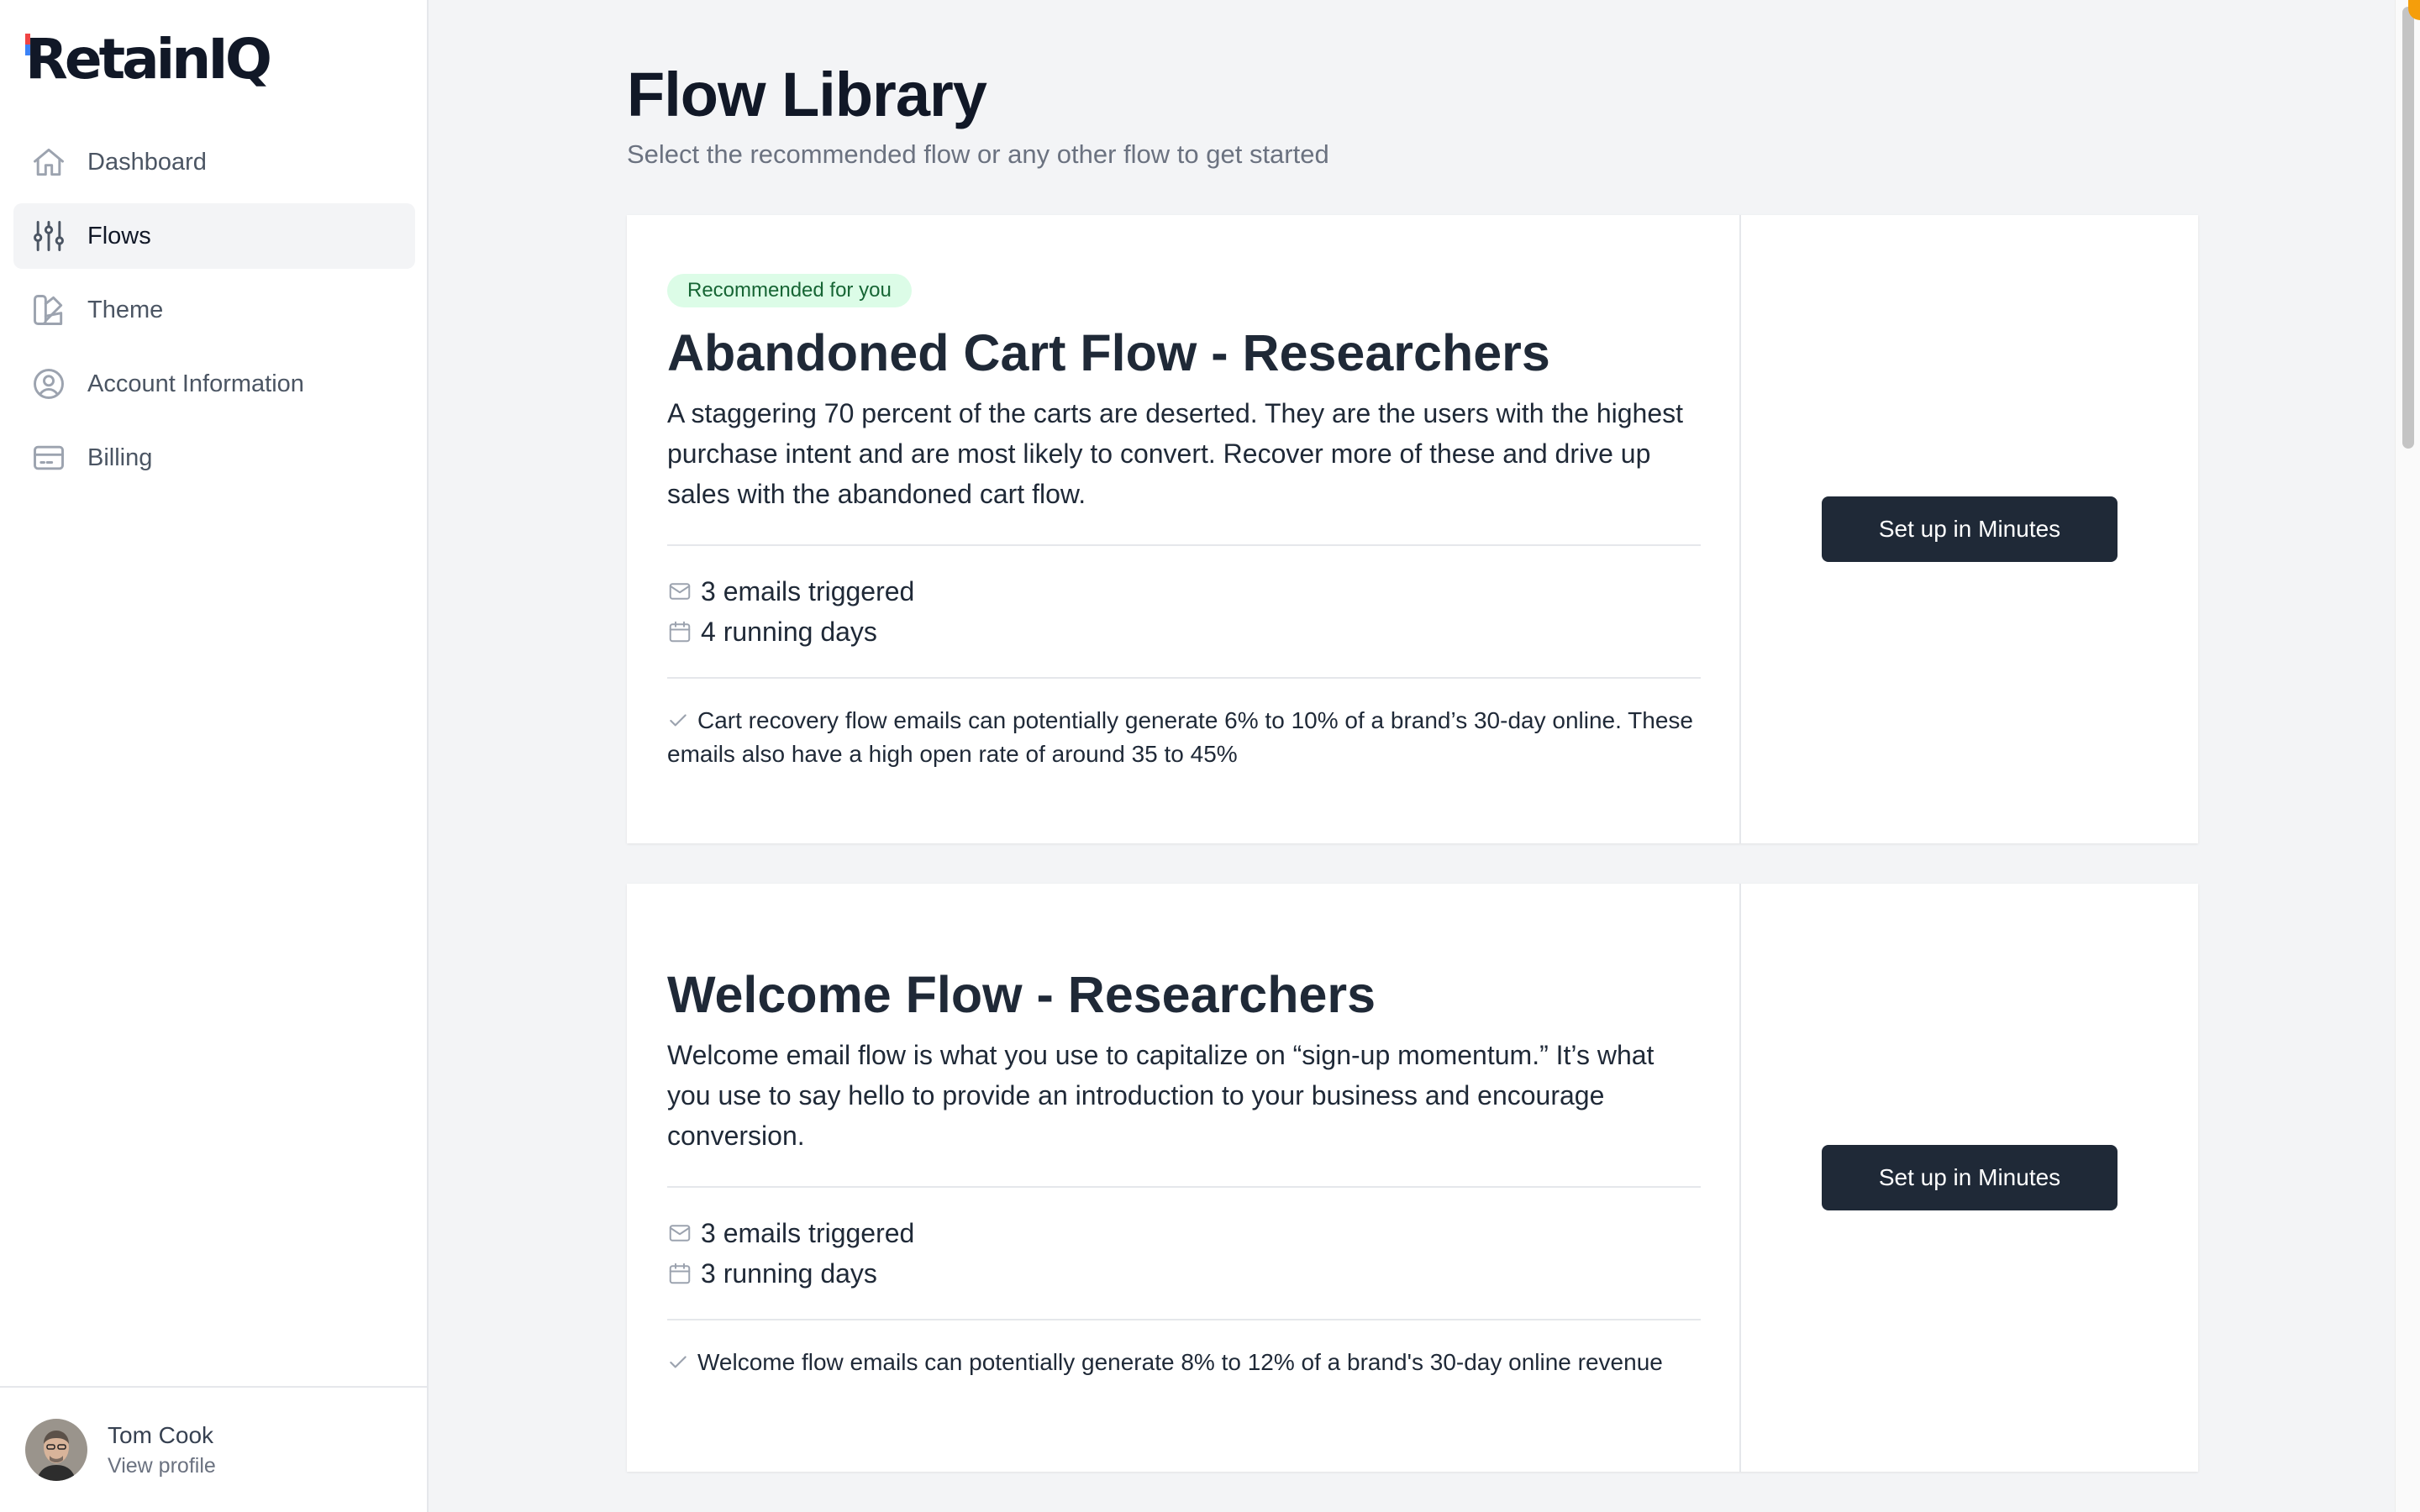  I want to click on logo-text: RetainIQ, so click(148, 59).